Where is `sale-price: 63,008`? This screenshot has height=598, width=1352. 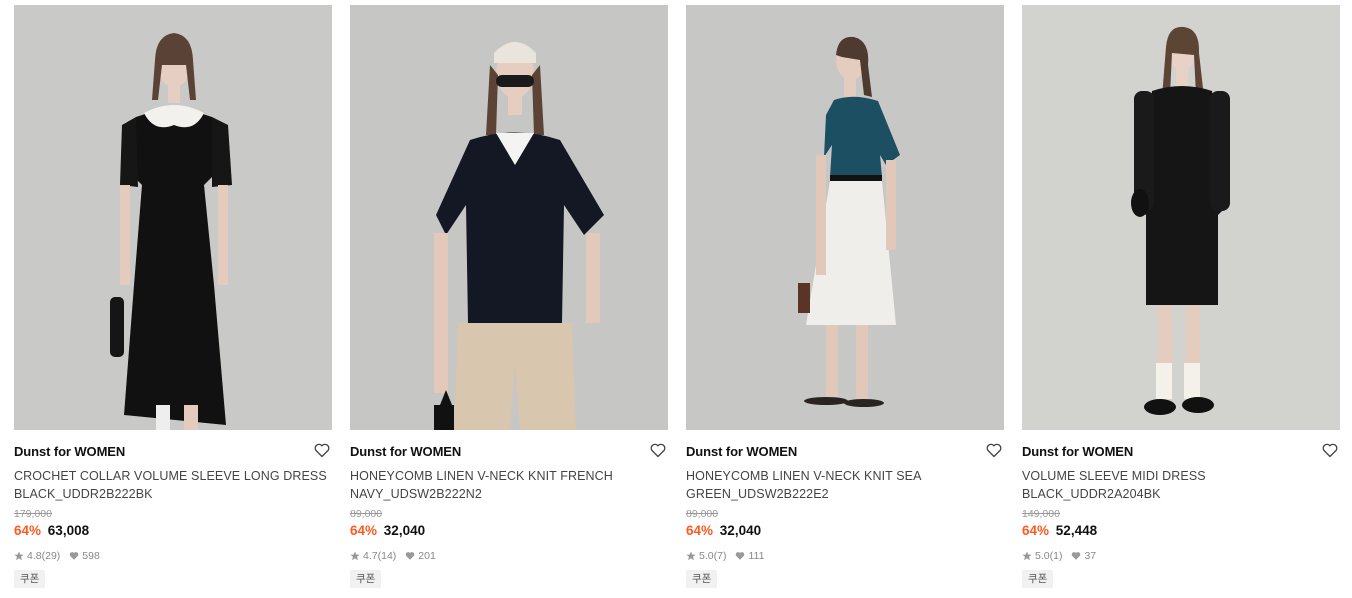
sale-price: 63,008 is located at coordinates (68, 530).